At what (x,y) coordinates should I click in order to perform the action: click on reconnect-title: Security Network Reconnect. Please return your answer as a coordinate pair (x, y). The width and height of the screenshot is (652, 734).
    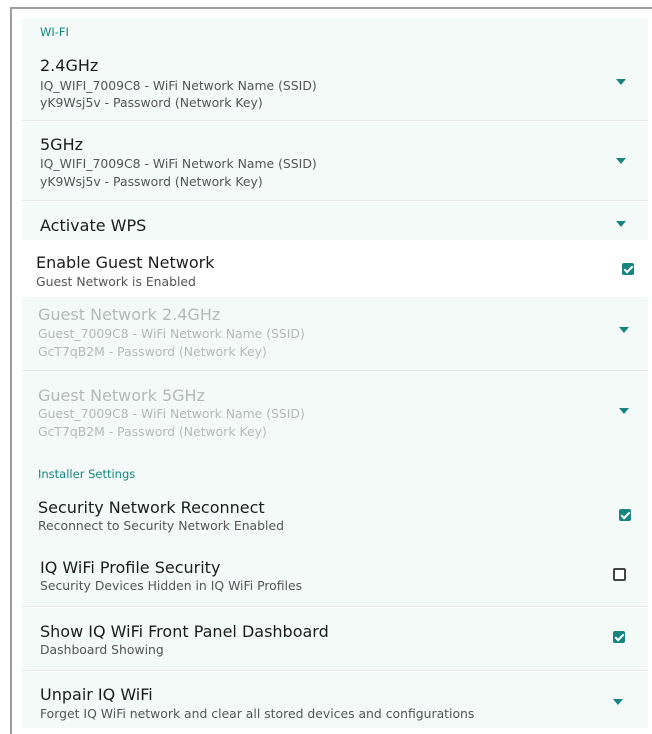
    Looking at the image, I should click on (151, 507).